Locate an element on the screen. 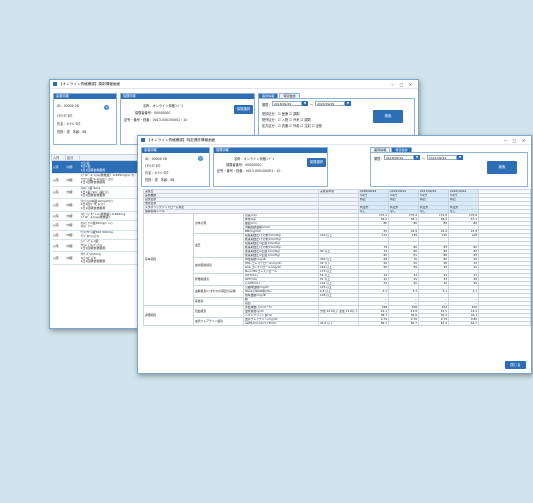 This screenshot has width=533, height=503. category-label: 基本項目 is located at coordinates (168, 259).